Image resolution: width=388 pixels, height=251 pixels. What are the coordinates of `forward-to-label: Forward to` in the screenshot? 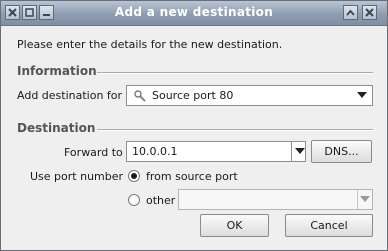 It's located at (93, 152).